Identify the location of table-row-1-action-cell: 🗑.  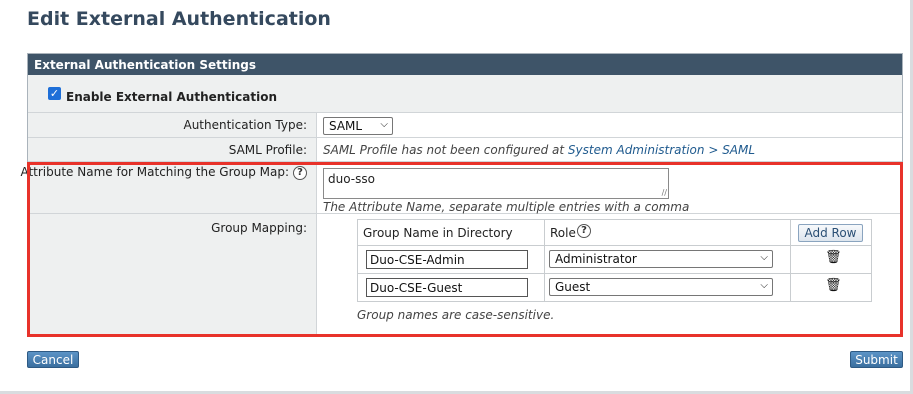
(831, 260).